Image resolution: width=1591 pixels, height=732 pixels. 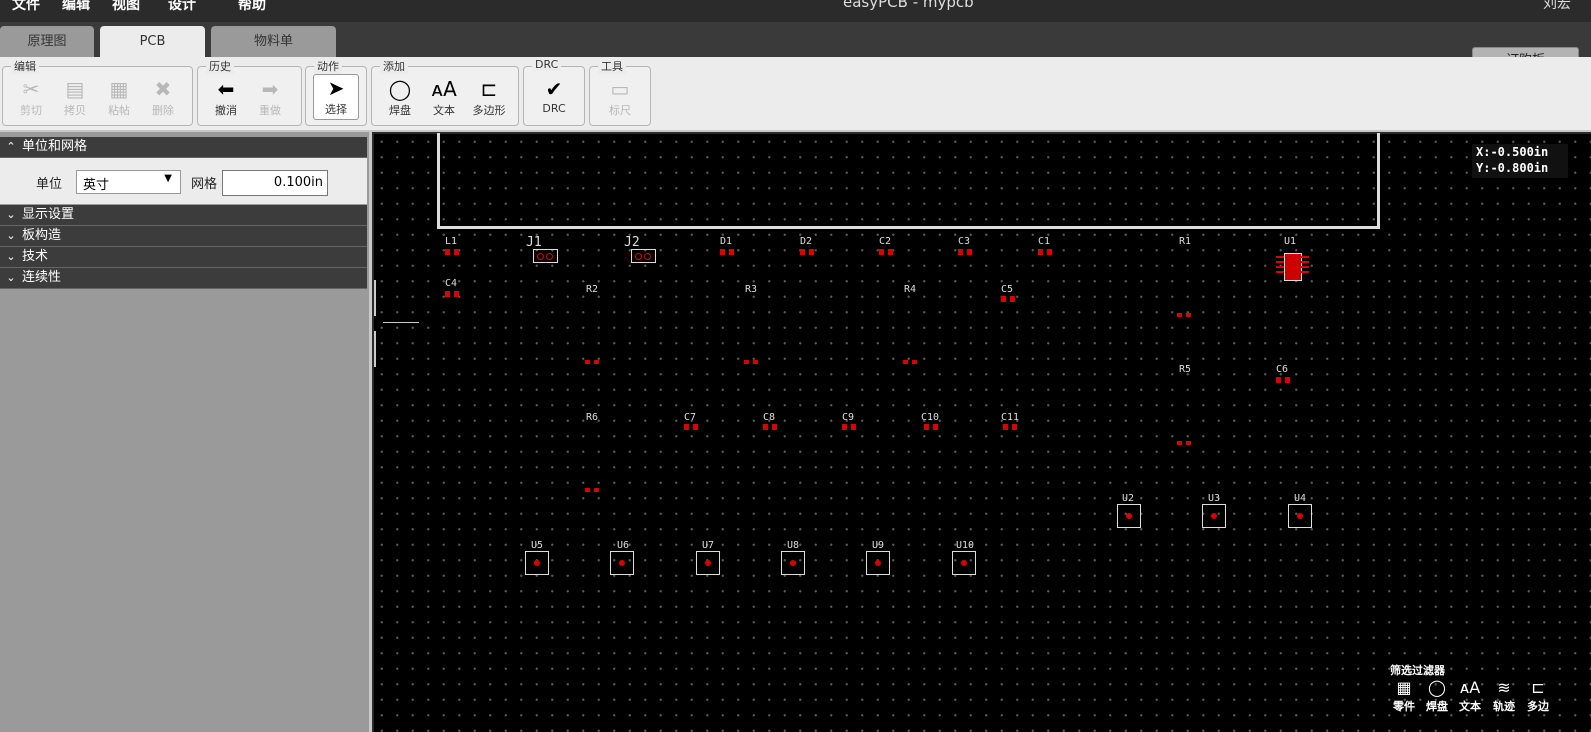 I want to click on tab-bar: 原理图 PCB 物料单 订购板, so click(x=795, y=48).